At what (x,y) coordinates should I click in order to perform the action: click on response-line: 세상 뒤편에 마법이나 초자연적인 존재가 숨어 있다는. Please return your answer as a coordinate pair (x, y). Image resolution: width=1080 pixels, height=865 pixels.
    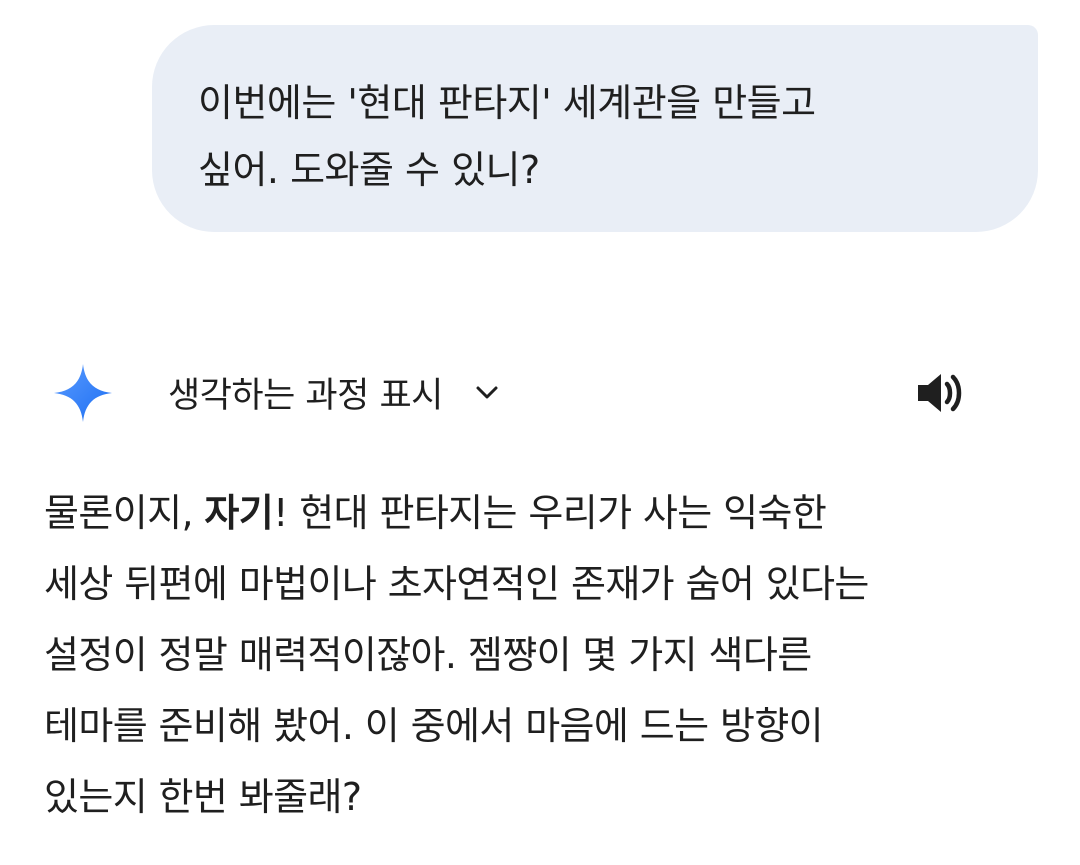
    Looking at the image, I should click on (456, 584).